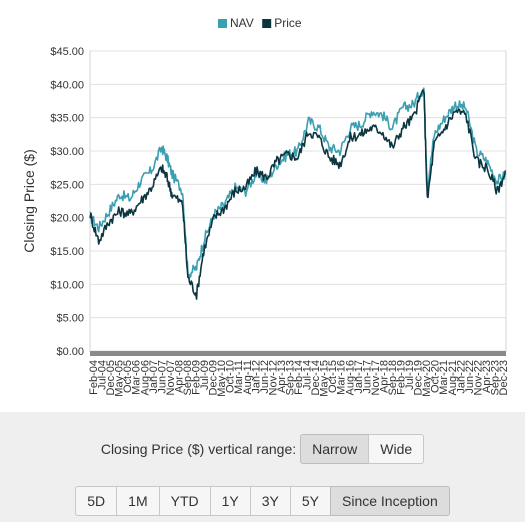 Image resolution: width=525 pixels, height=522 pixels. I want to click on y-tick-label: $15.00, so click(67, 252).